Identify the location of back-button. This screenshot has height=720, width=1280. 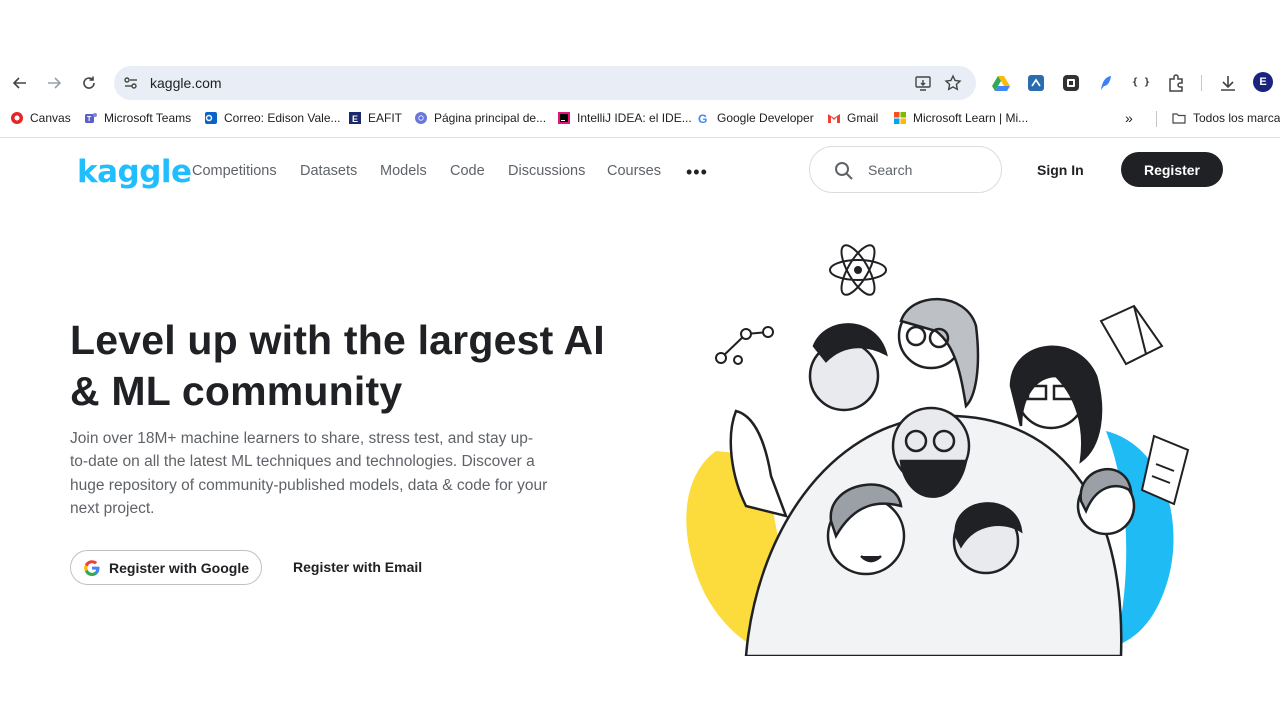
(20, 83).